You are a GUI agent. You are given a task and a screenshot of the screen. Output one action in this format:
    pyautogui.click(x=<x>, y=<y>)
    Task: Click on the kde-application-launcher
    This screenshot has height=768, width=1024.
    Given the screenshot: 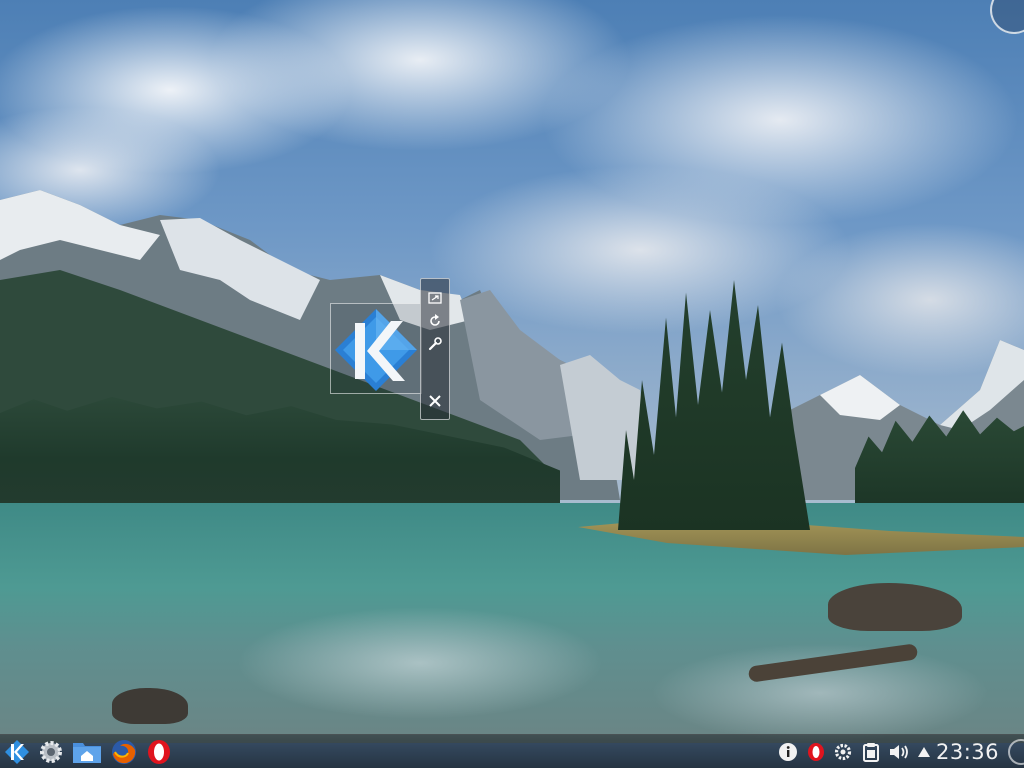 What is the action you would take?
    pyautogui.click(x=17, y=752)
    